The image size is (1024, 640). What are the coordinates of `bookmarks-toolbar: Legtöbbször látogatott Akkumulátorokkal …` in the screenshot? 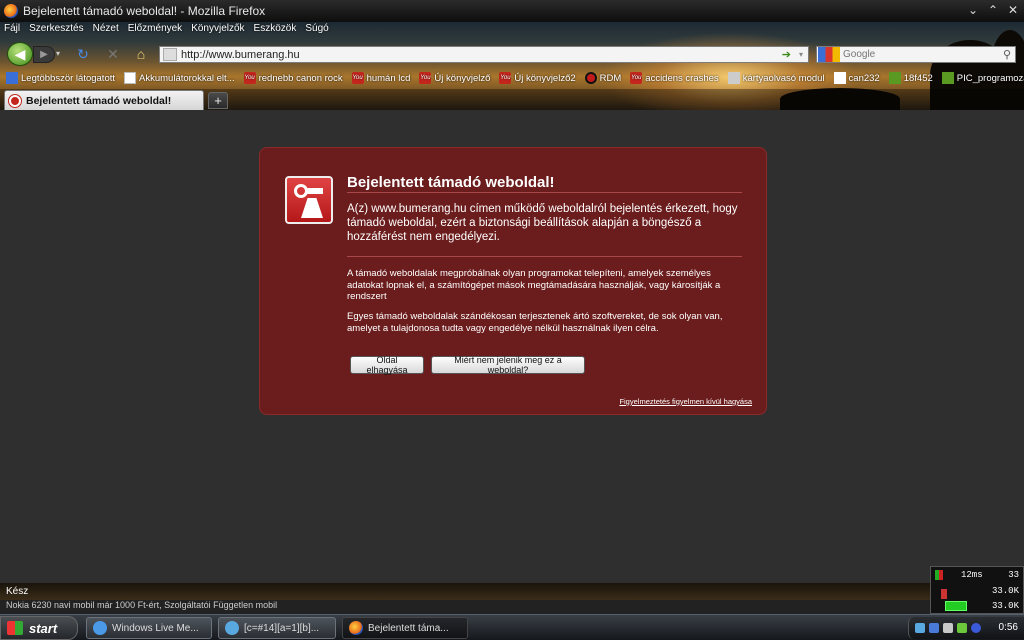 It's located at (512, 78).